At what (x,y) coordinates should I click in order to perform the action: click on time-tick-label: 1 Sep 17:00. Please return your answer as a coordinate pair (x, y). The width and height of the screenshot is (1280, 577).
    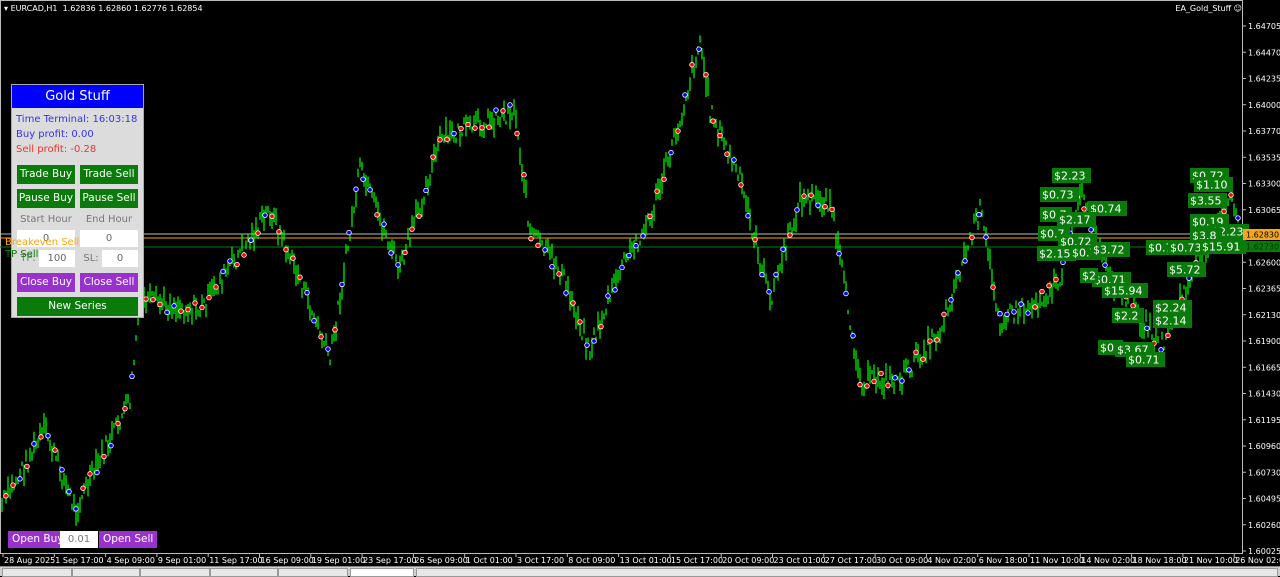
    Looking at the image, I should click on (79, 560).